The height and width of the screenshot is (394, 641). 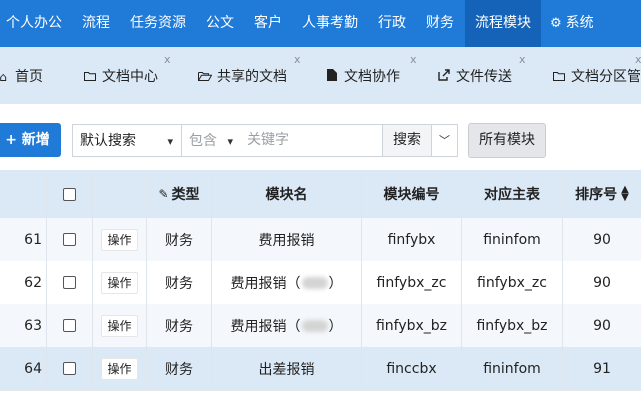 What do you see at coordinates (11, 140) in the screenshot?
I see `plus-icon: +` at bounding box center [11, 140].